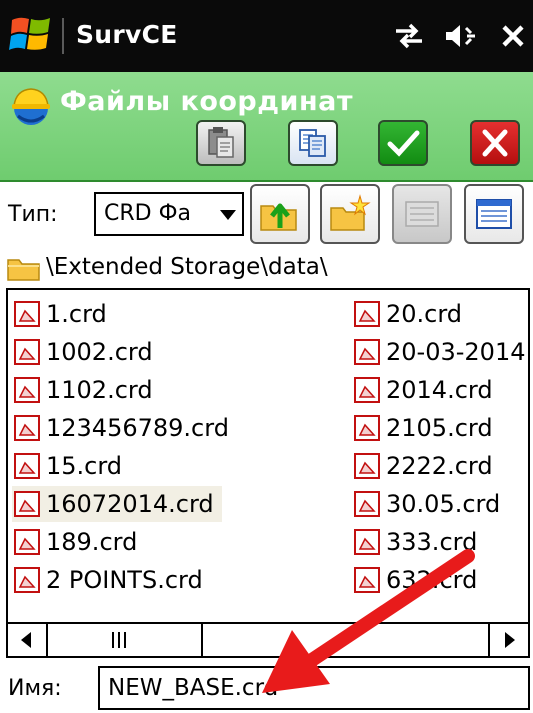 This screenshot has width=533, height=713. Describe the element at coordinates (345, 640) in the screenshot. I see `scroll-track` at that location.